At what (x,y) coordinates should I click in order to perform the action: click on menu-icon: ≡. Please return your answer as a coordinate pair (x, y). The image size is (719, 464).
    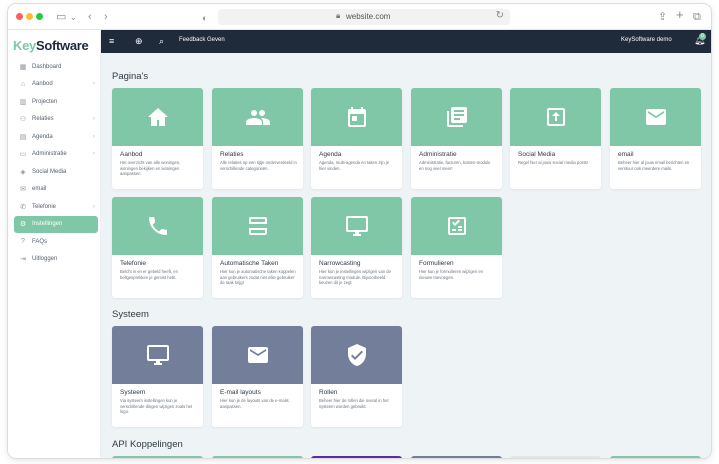
    Looking at the image, I should click on (111, 41).